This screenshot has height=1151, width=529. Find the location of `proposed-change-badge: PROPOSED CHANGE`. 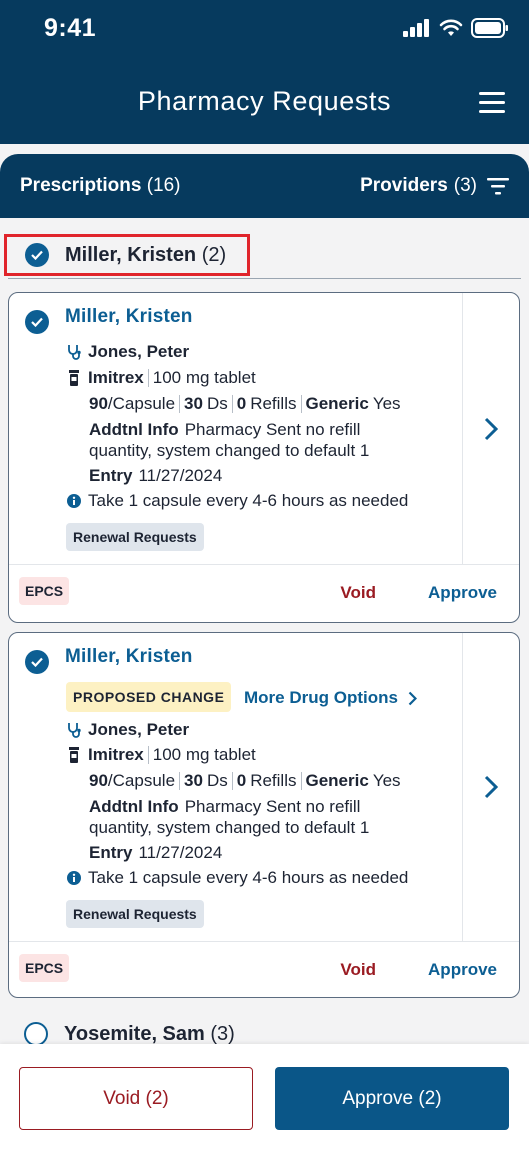

proposed-change-badge: PROPOSED CHANGE is located at coordinates (149, 697).